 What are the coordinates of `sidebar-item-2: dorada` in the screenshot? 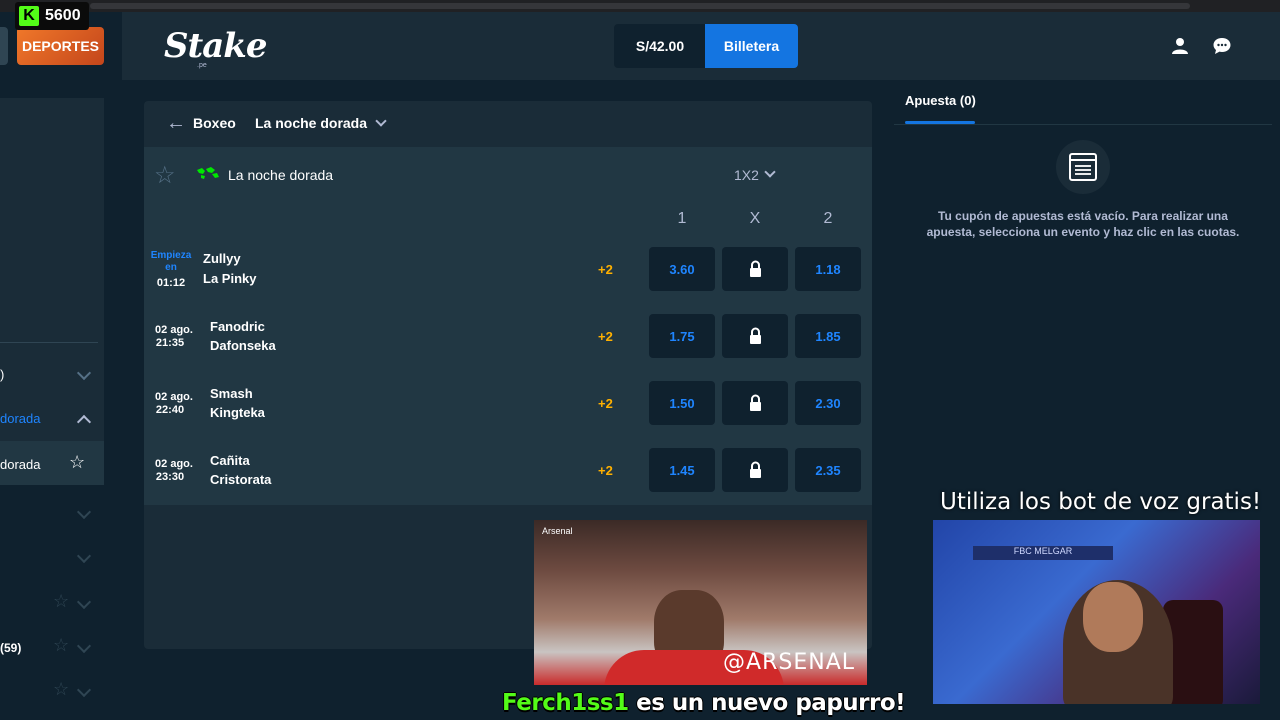 It's located at (52, 419).